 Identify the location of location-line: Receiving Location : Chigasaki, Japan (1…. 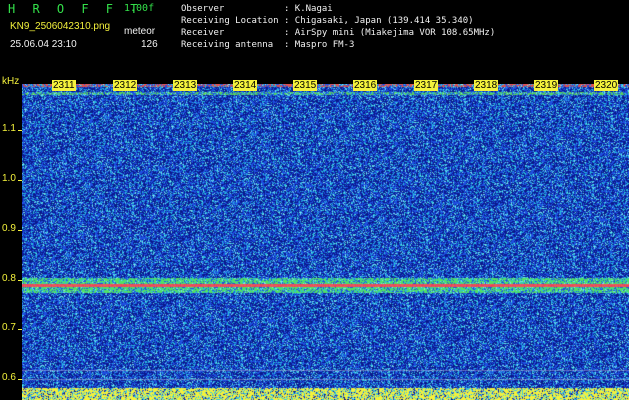
(327, 21).